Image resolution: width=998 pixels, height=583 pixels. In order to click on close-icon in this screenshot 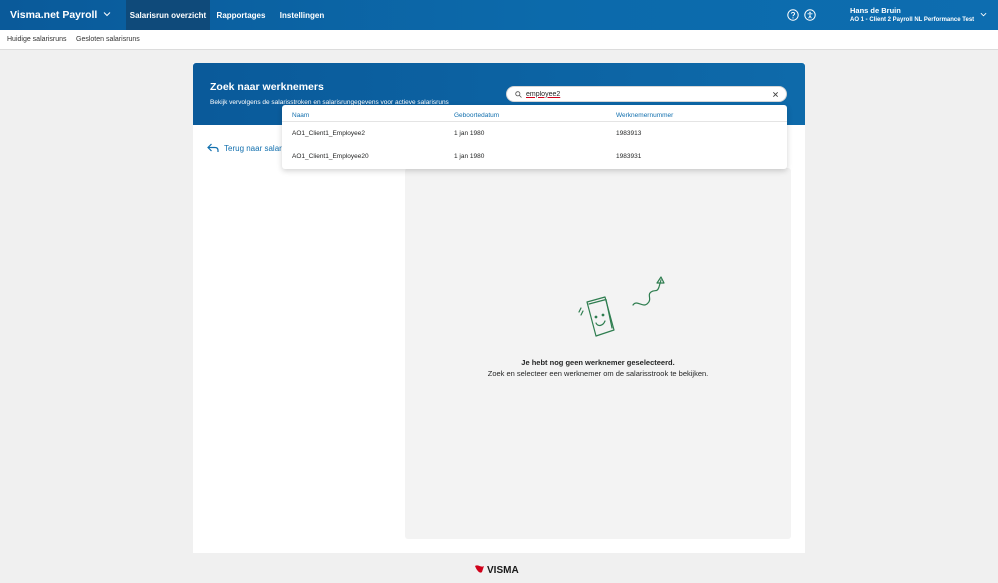, I will do `click(775, 94)`.